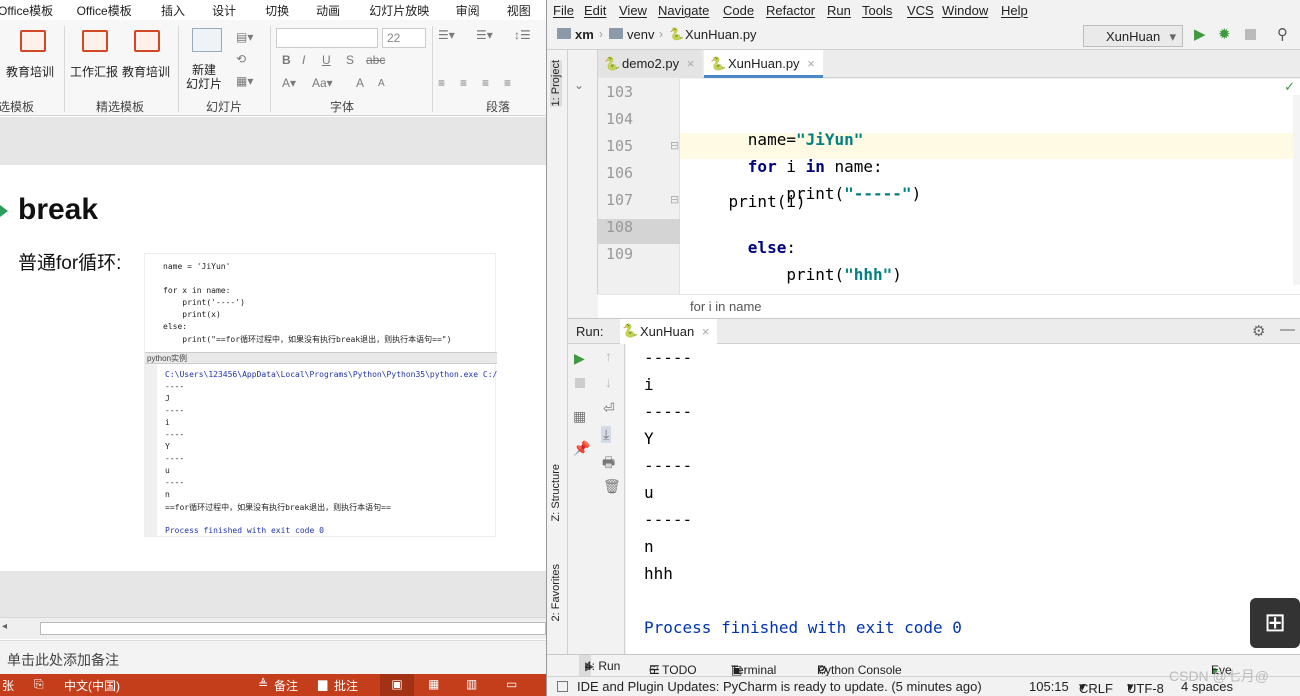 Image resolution: width=1300 pixels, height=696 pixels. I want to click on notes-pane: 单击此处添加备注, so click(273, 657).